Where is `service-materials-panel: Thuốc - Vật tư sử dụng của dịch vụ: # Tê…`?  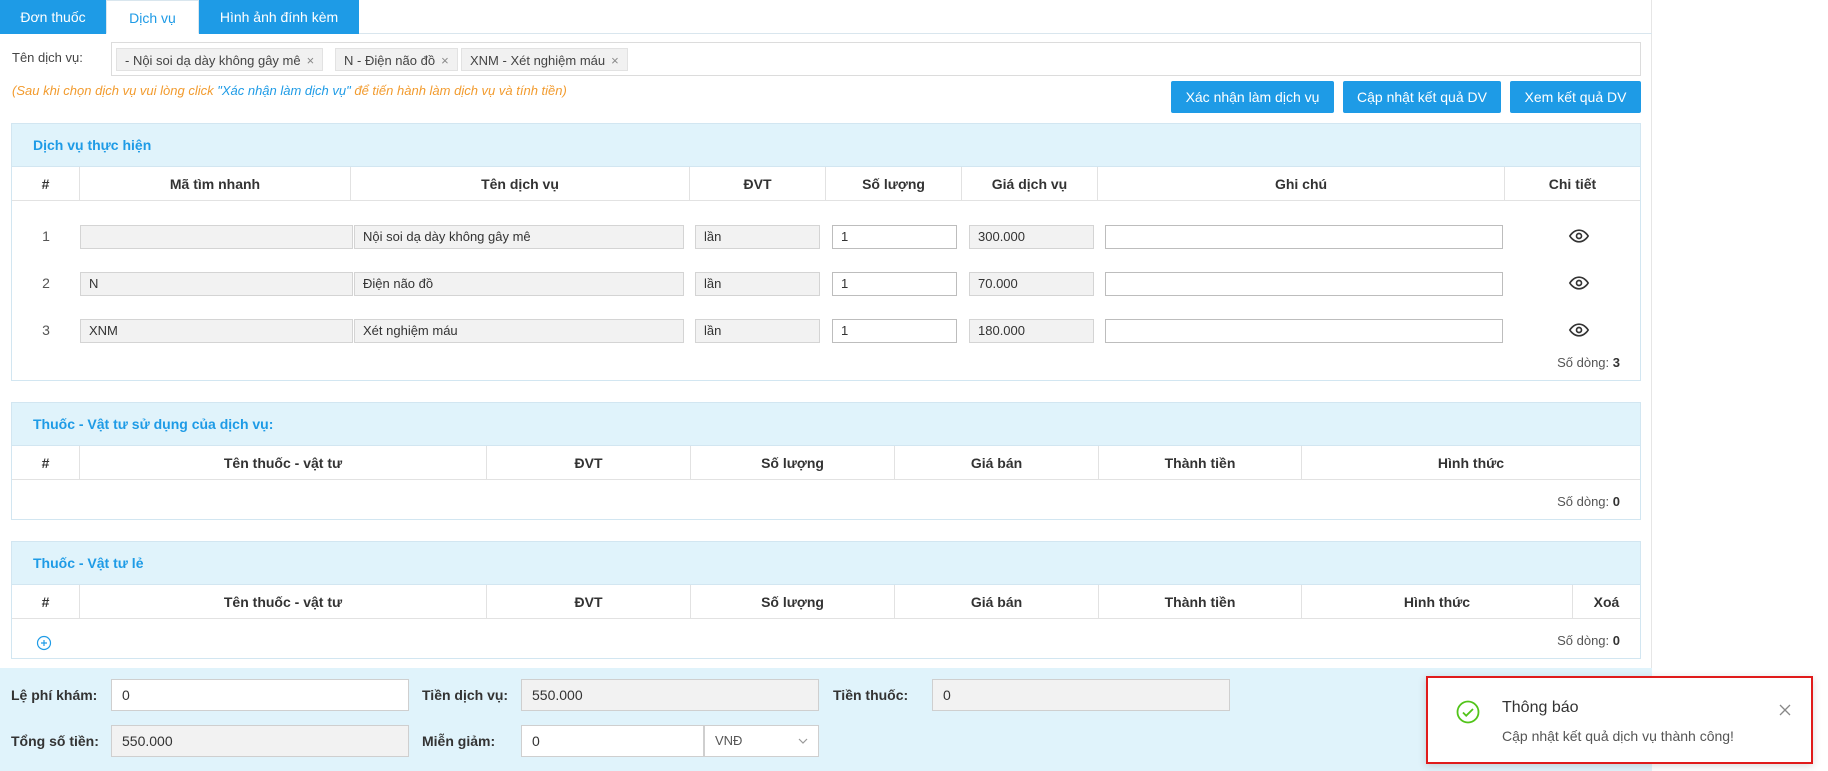 service-materials-panel: Thuốc - Vật tư sử dụng của dịch vụ: # Tê… is located at coordinates (826, 461).